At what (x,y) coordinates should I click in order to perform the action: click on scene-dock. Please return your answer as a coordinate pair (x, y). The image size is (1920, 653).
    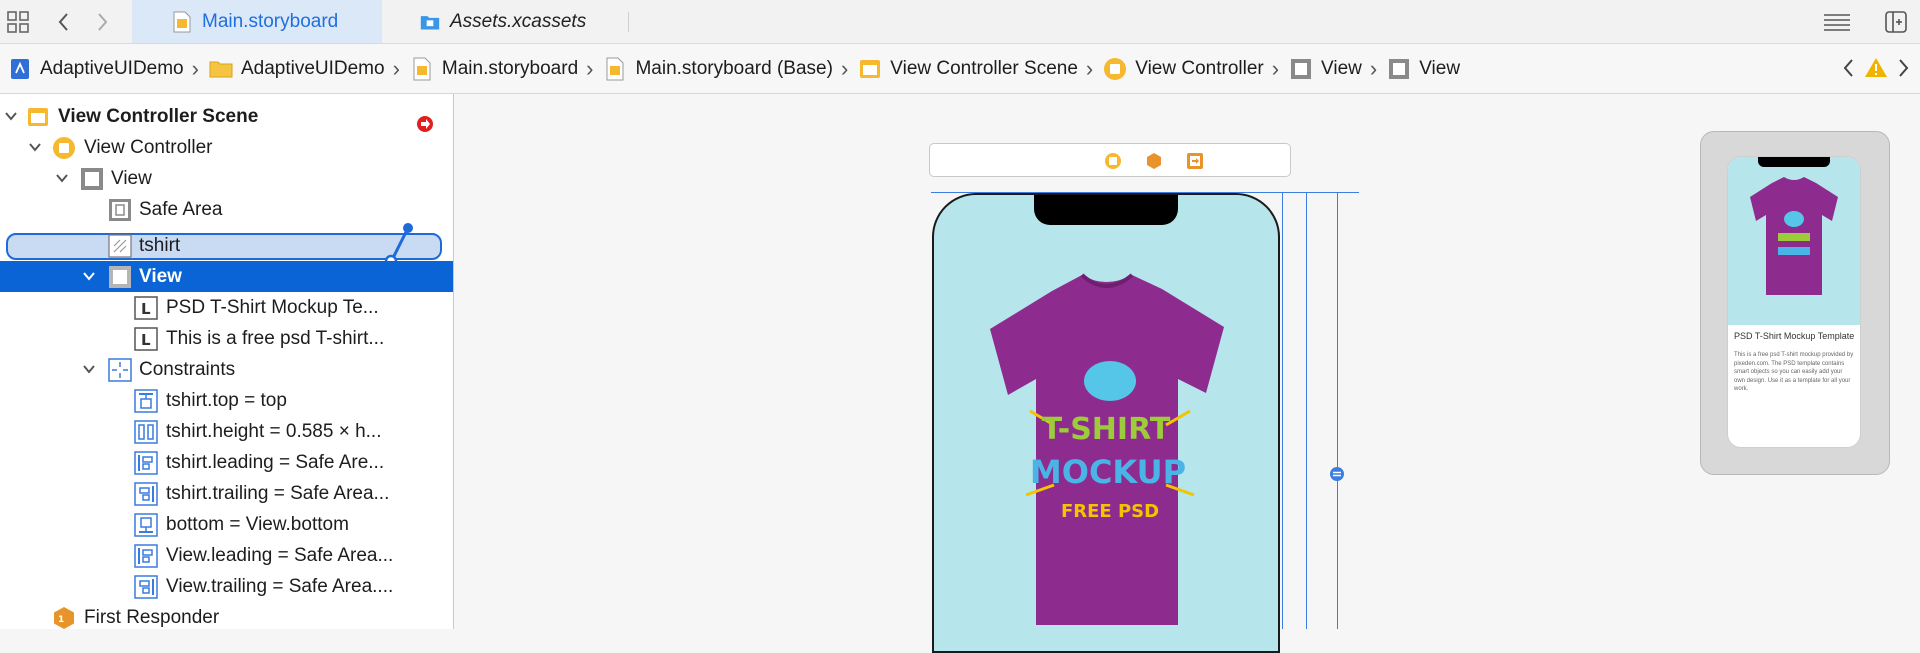
    Looking at the image, I should click on (1110, 160).